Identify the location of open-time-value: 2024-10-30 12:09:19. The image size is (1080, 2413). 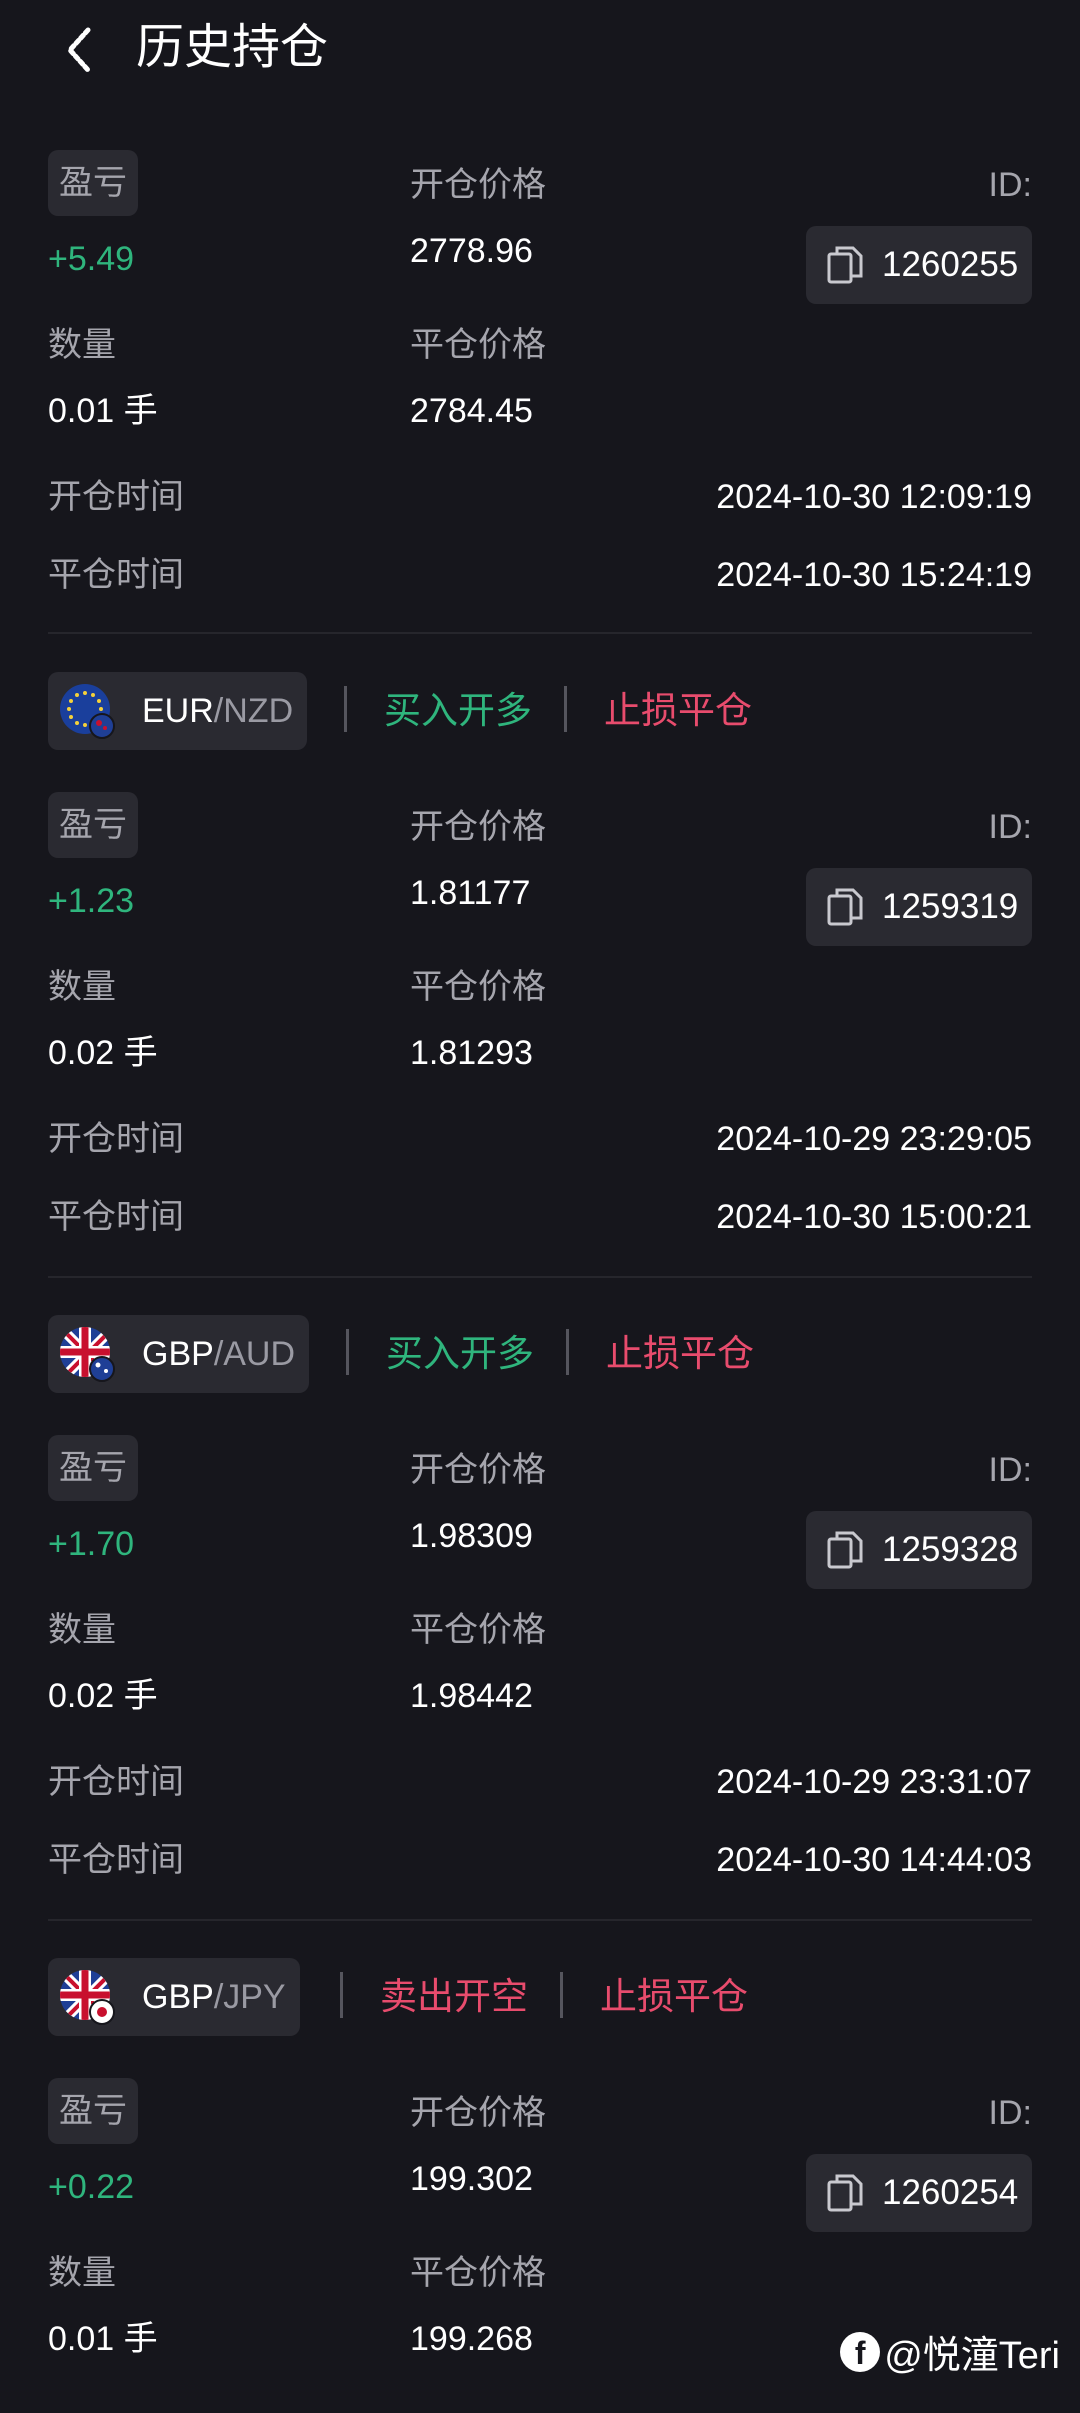
(874, 497).